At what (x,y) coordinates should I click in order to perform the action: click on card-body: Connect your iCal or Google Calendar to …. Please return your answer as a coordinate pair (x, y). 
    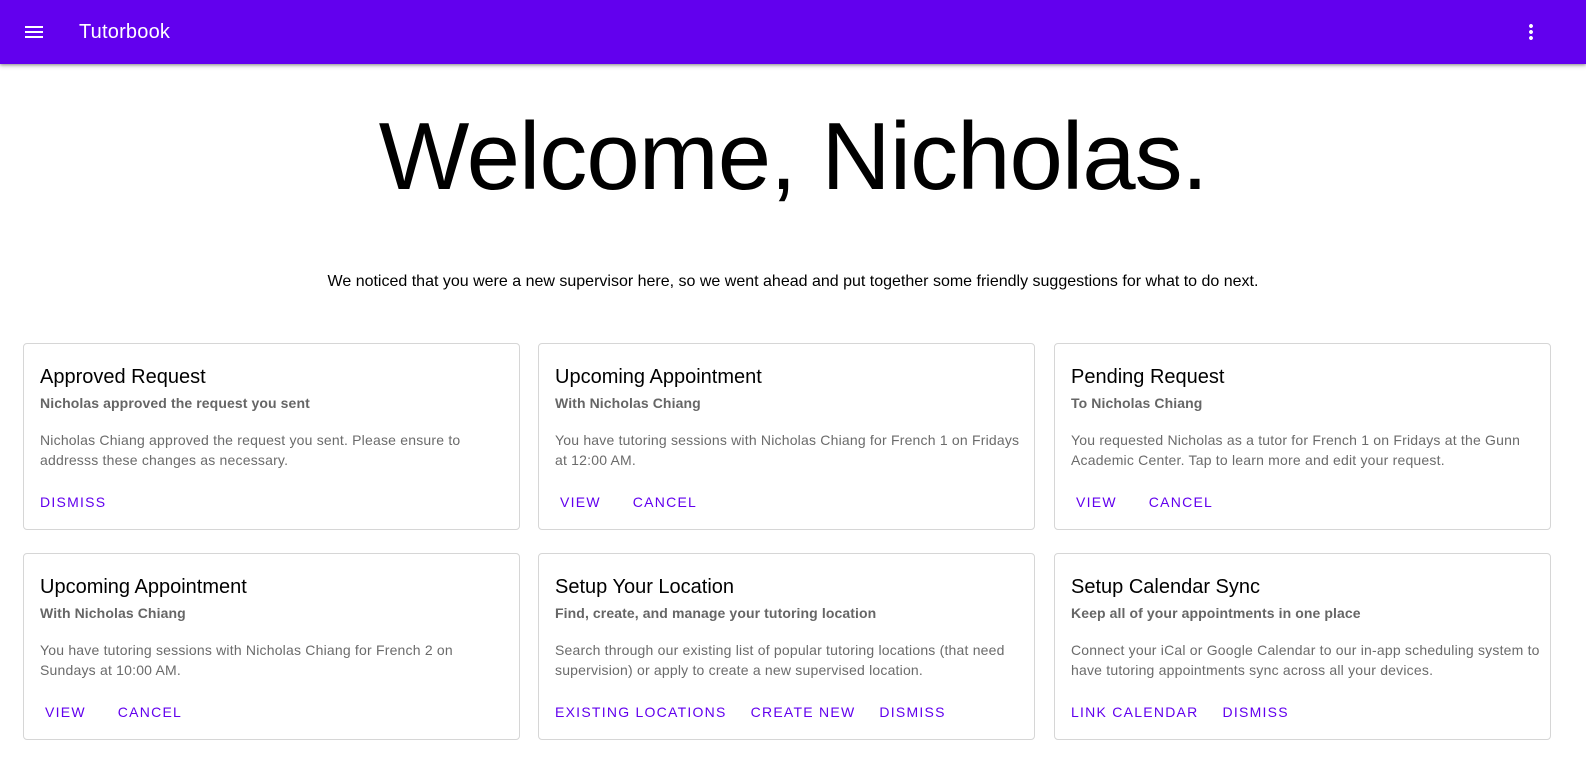
    Looking at the image, I should click on (1305, 660).